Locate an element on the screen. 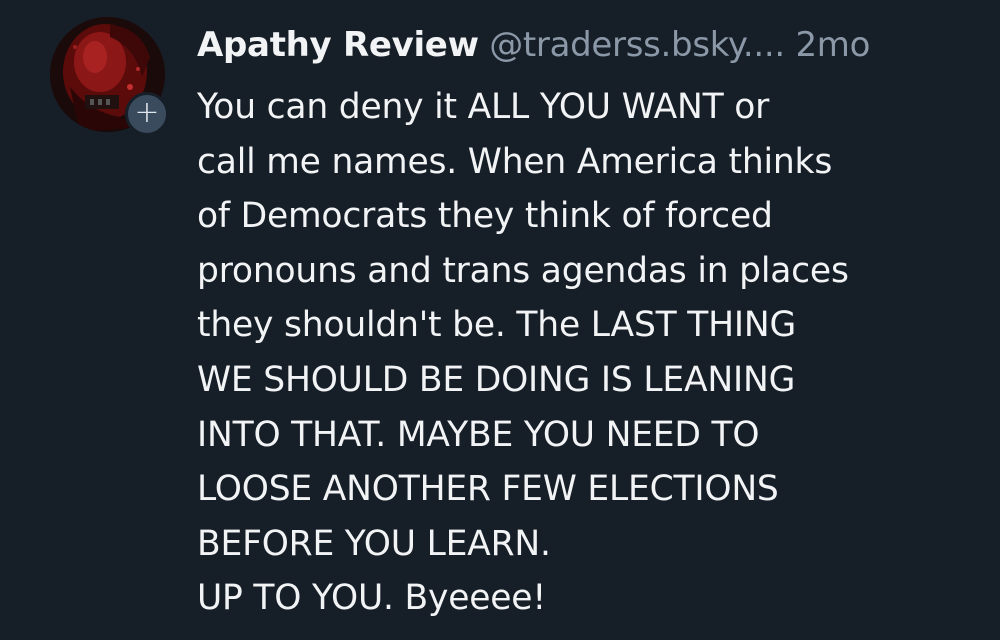 The height and width of the screenshot is (640, 1000). post-timestamp: 2mo is located at coordinates (832, 45).